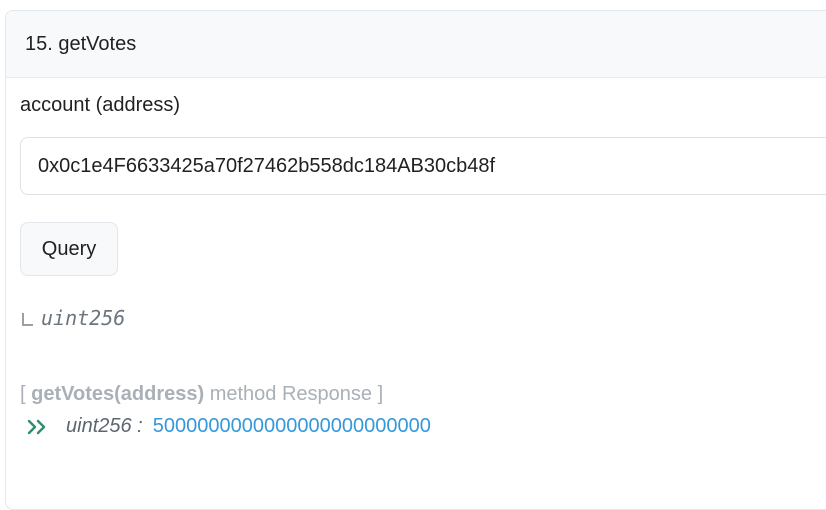 The image size is (826, 510). What do you see at coordinates (23, 394) in the screenshot?
I see `response-bracket-open: [` at bounding box center [23, 394].